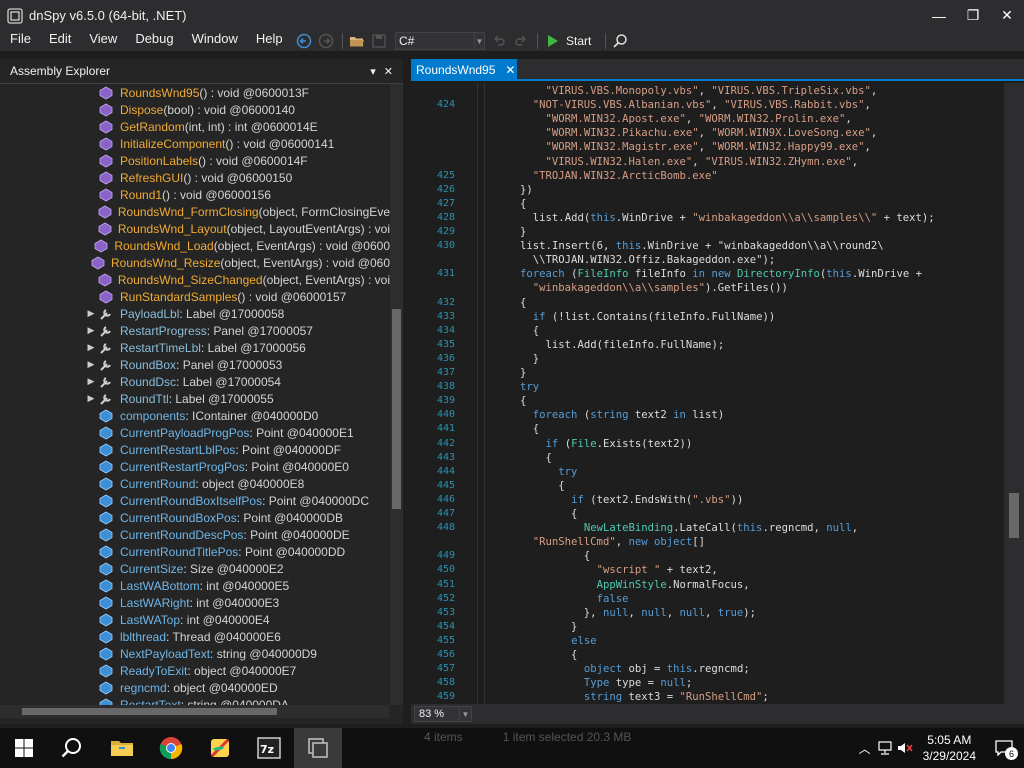  I want to click on paint-app, so click(220, 748).